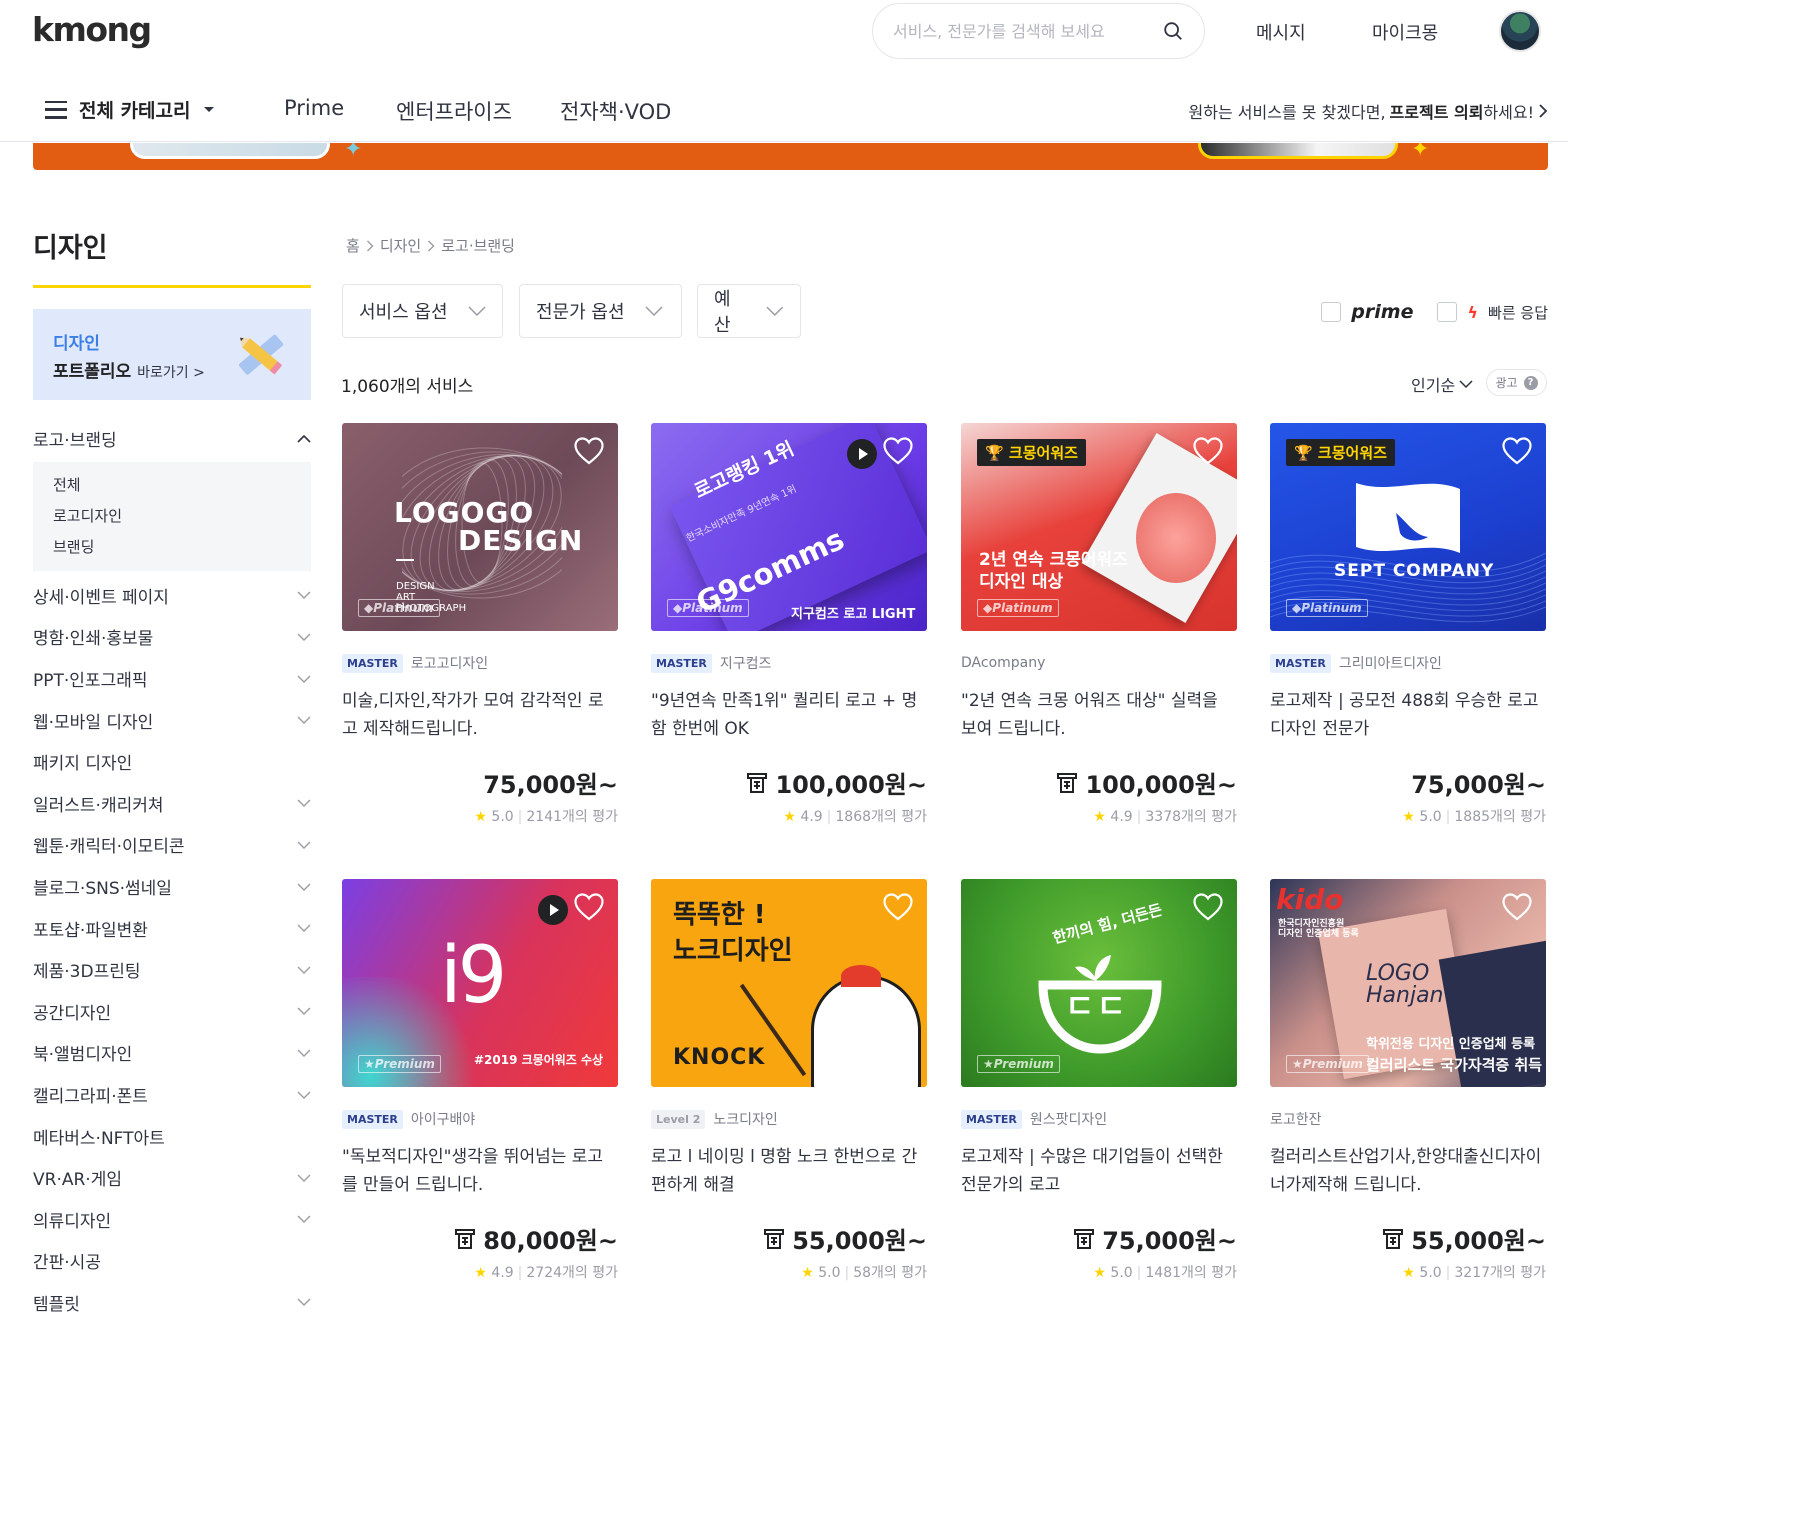 The image size is (1813, 1527). What do you see at coordinates (546, 817) in the screenshot?
I see `service-rating: ★ 5.0 | 2141개의 평가` at bounding box center [546, 817].